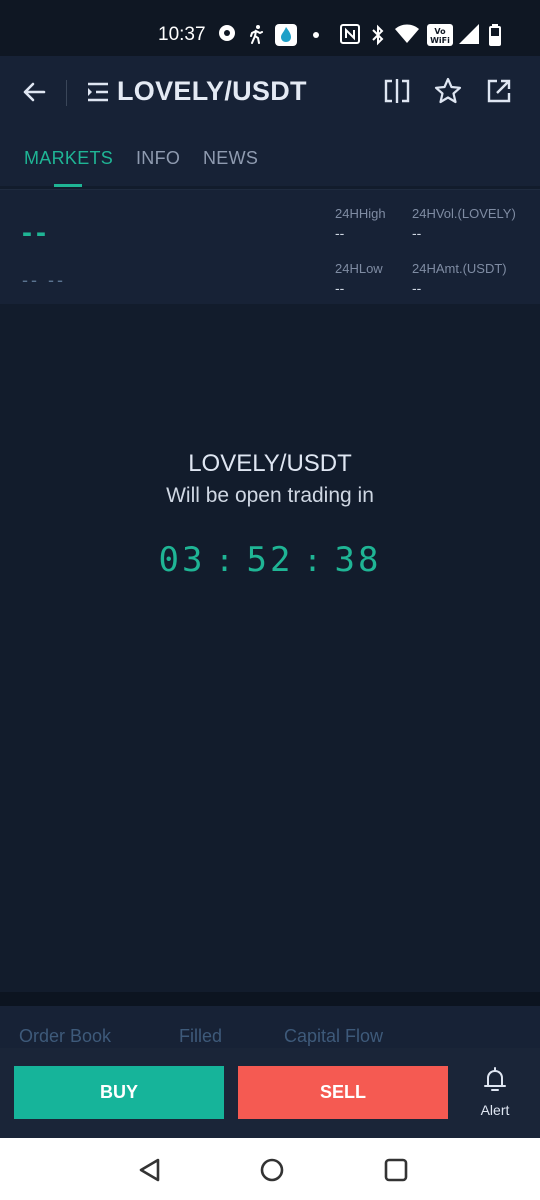 This screenshot has height=1200, width=540. I want to click on tab-filled: Filled, so click(200, 1036).